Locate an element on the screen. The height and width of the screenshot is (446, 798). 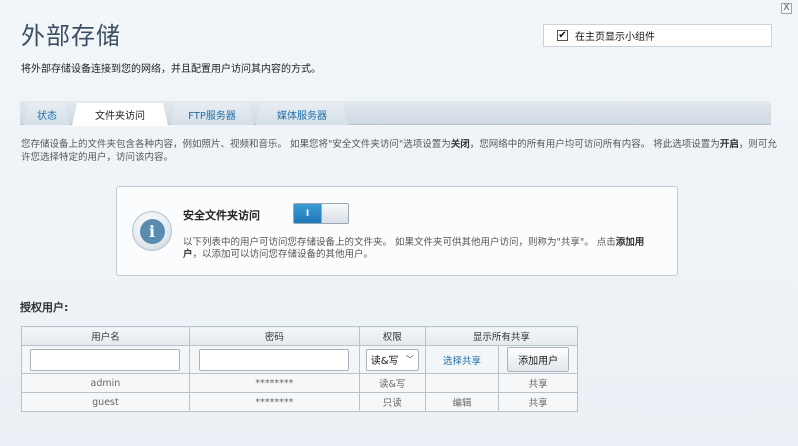
user-name-cell: admin is located at coordinates (105, 383).